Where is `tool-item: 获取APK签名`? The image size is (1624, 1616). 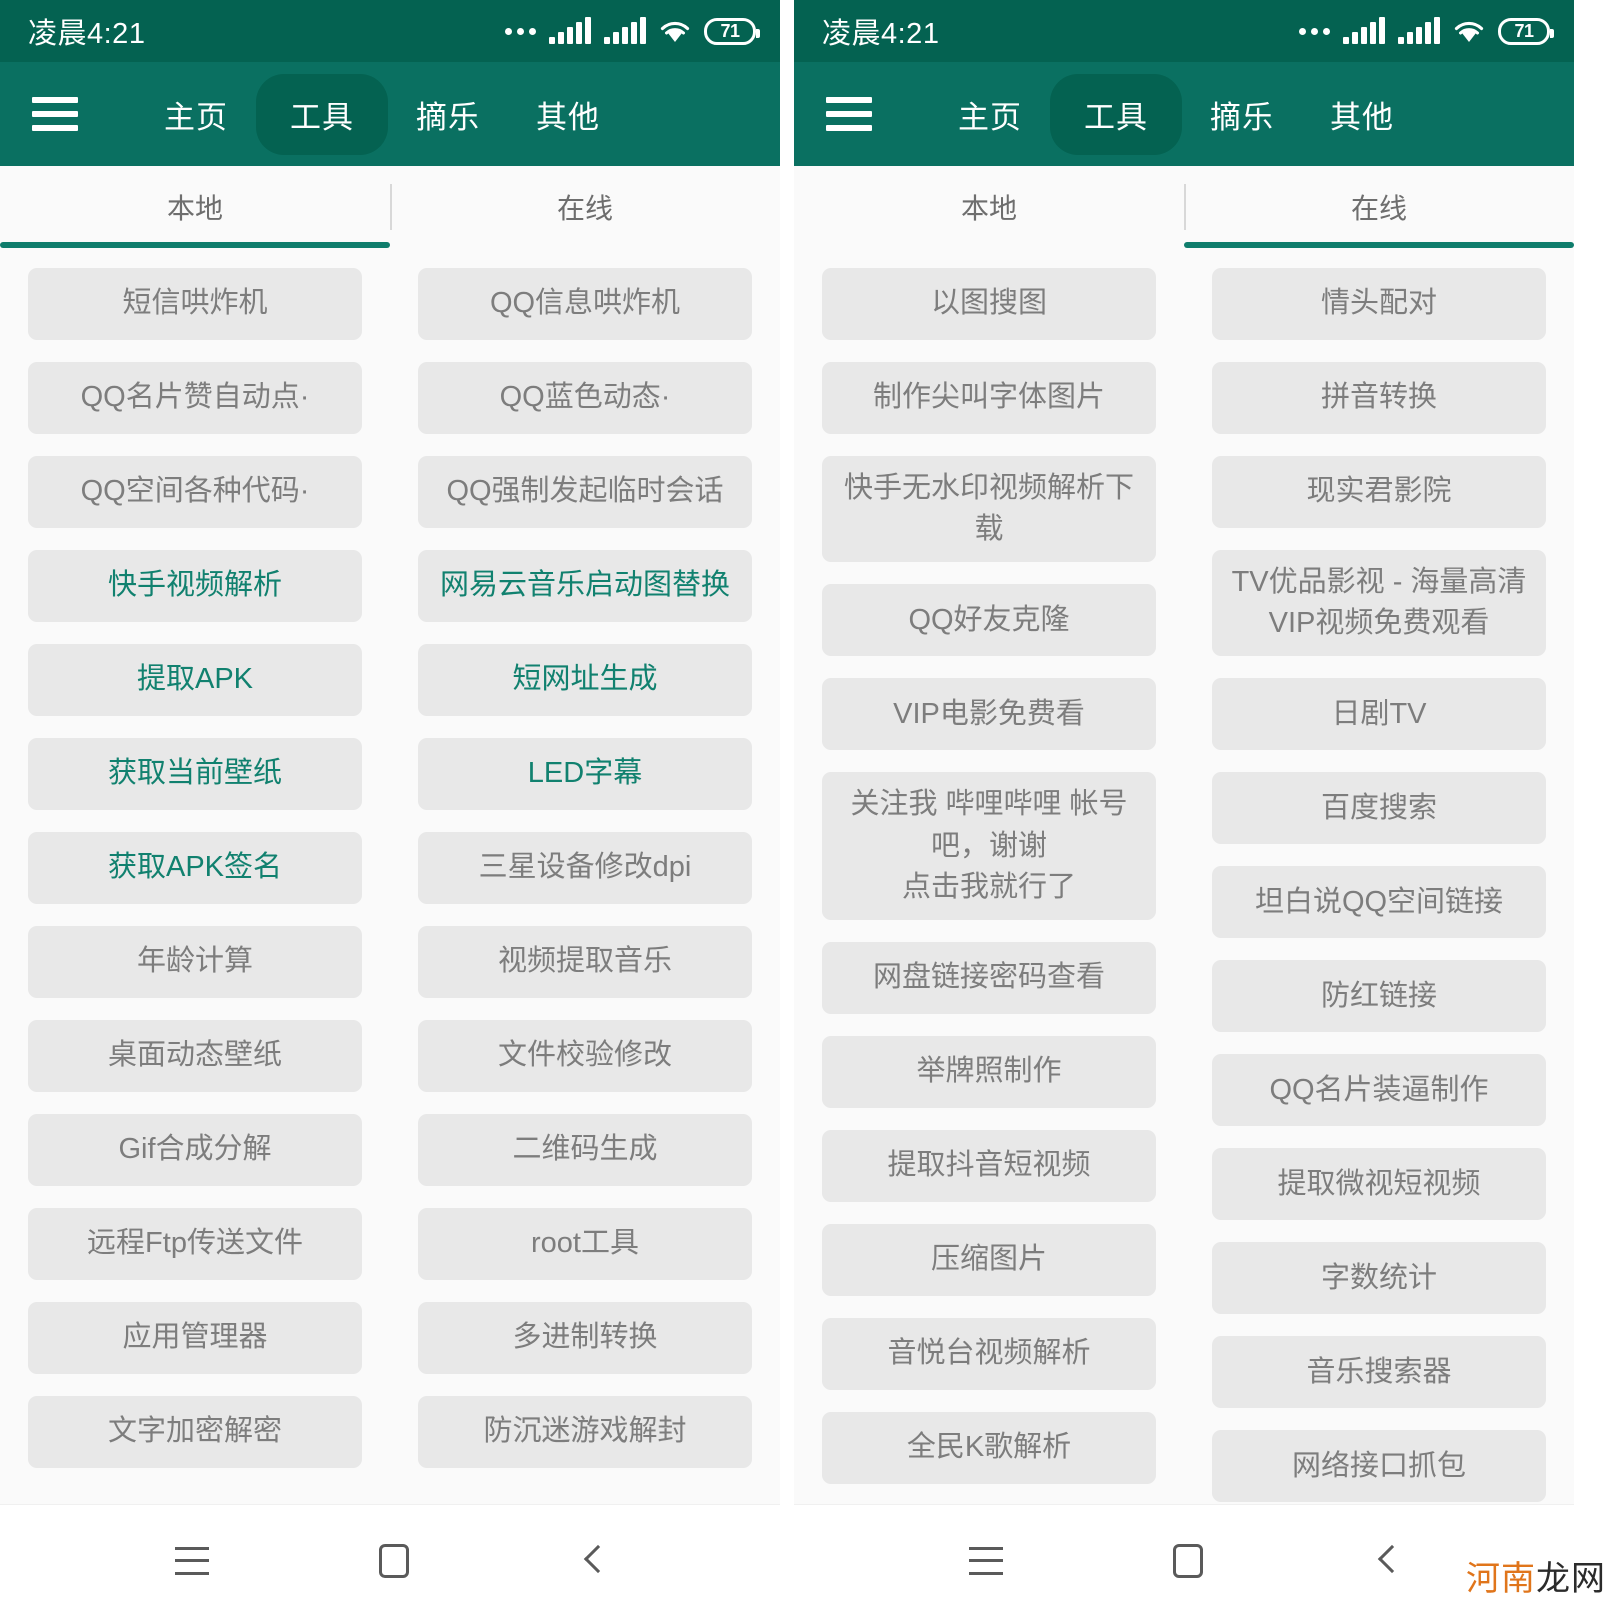 tool-item: 获取APK签名 is located at coordinates (195, 868).